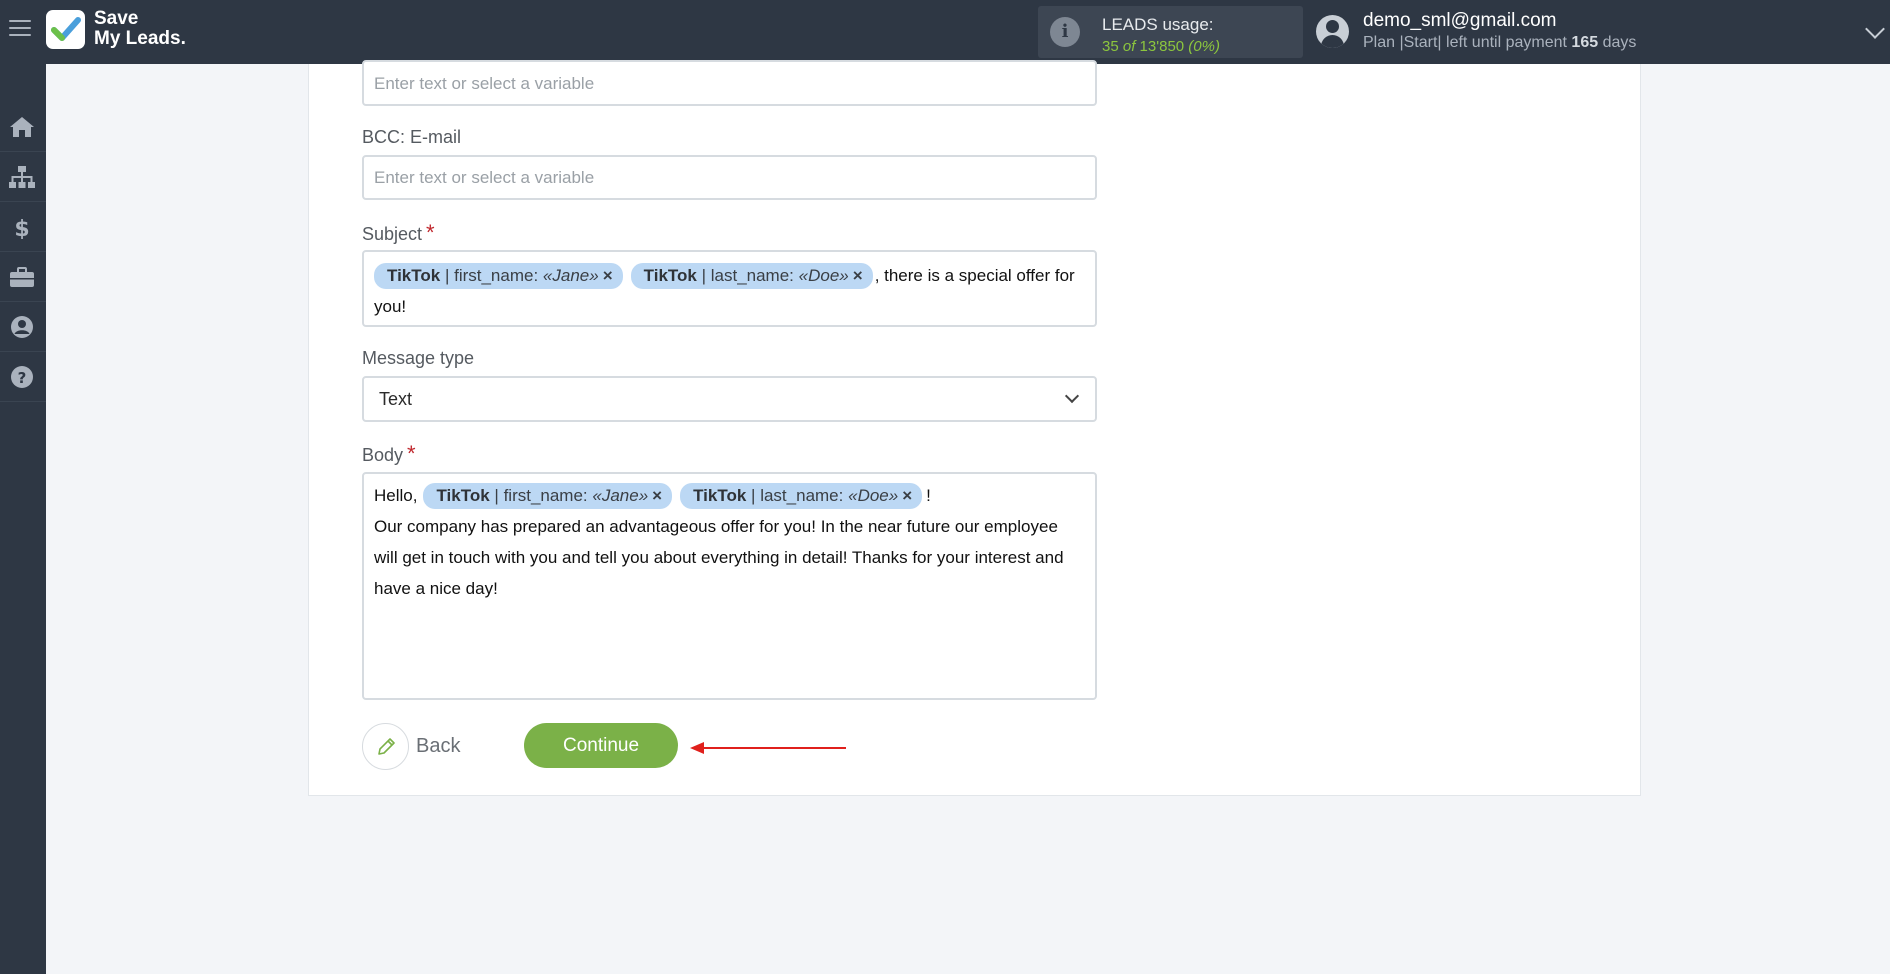 The image size is (1890, 974). I want to click on sidebar-item-billing: $, so click(23, 227).